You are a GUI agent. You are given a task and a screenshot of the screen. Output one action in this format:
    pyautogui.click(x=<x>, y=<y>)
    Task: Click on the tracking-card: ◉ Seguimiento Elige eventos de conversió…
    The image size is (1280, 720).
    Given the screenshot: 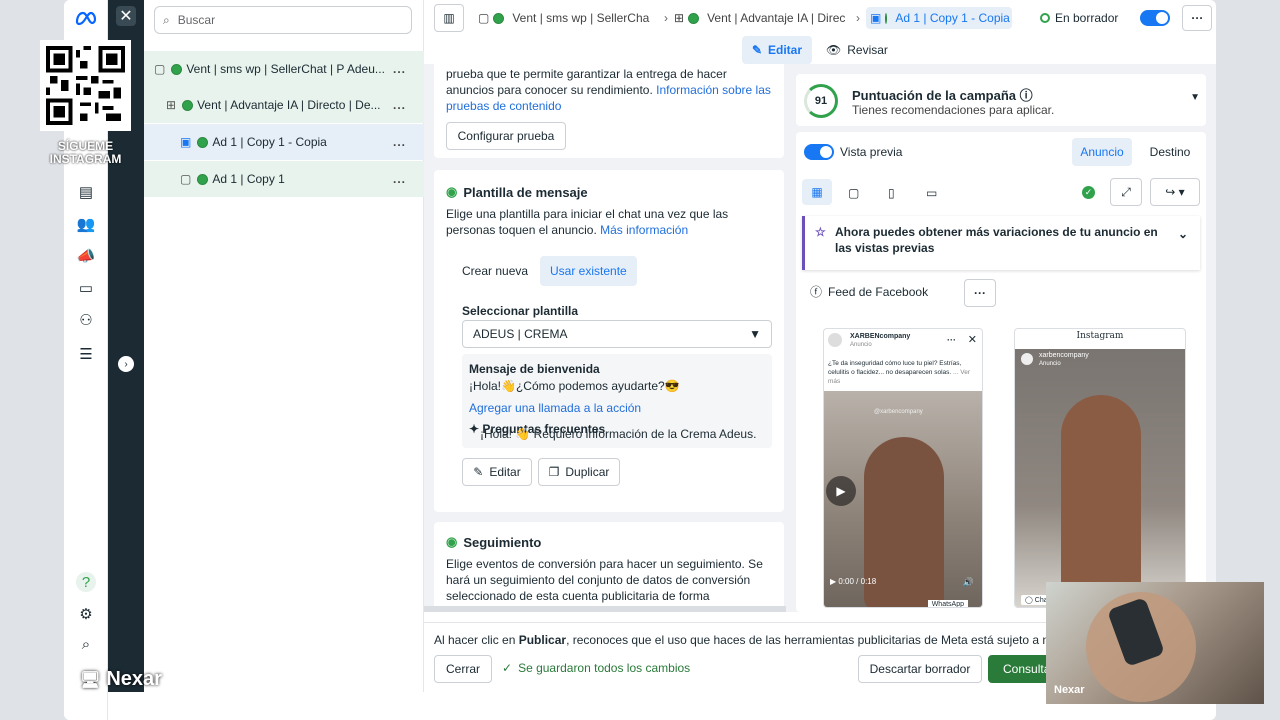 What is the action you would take?
    pyautogui.click(x=609, y=567)
    